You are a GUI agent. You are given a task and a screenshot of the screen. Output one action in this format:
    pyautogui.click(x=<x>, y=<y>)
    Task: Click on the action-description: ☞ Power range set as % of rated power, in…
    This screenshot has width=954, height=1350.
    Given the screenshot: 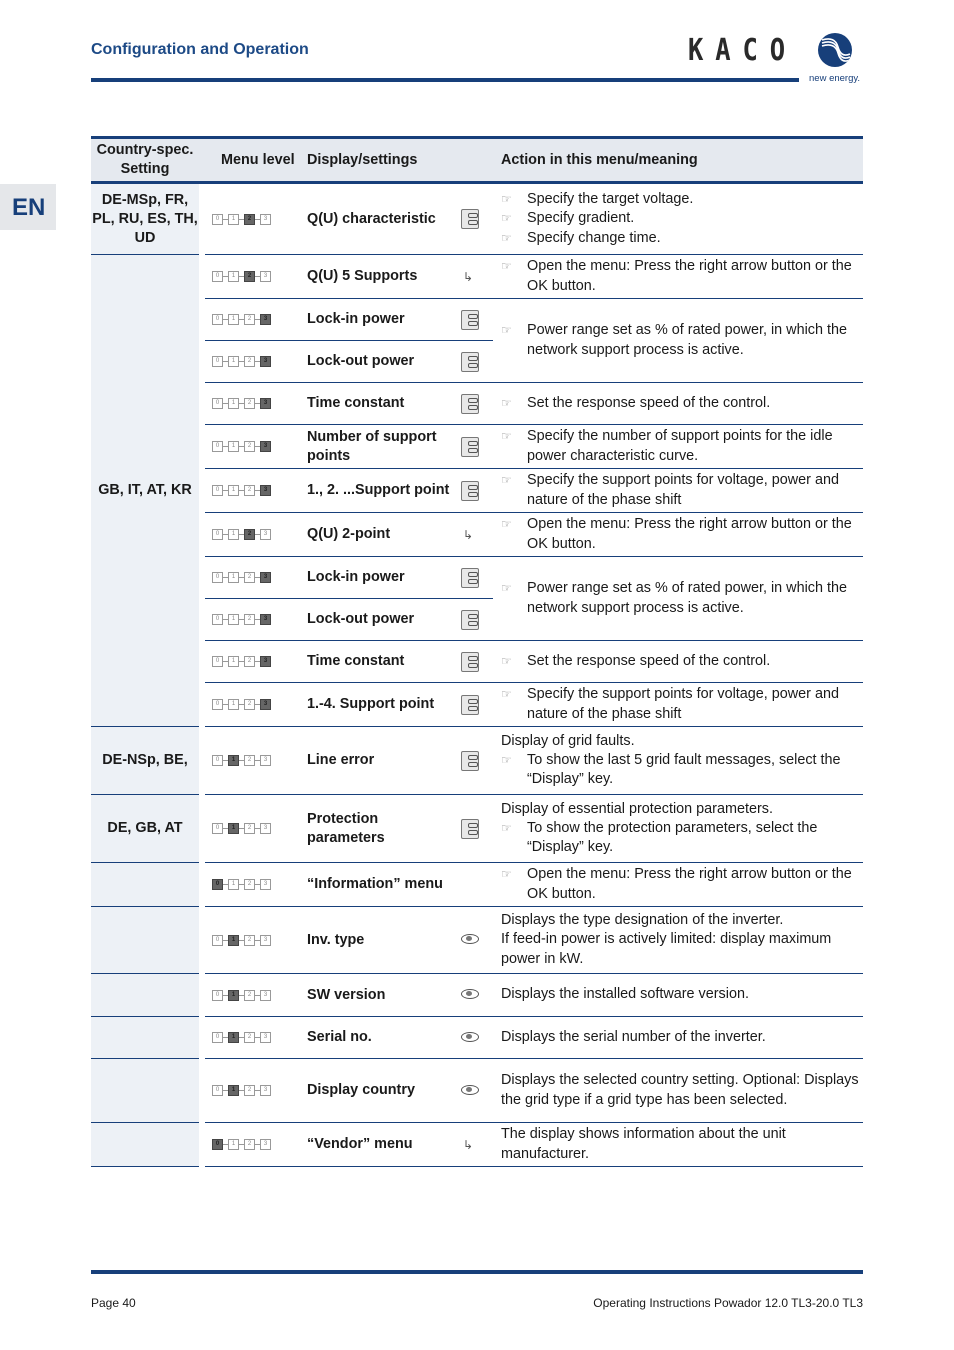 What is the action you would take?
    pyautogui.click(x=678, y=598)
    